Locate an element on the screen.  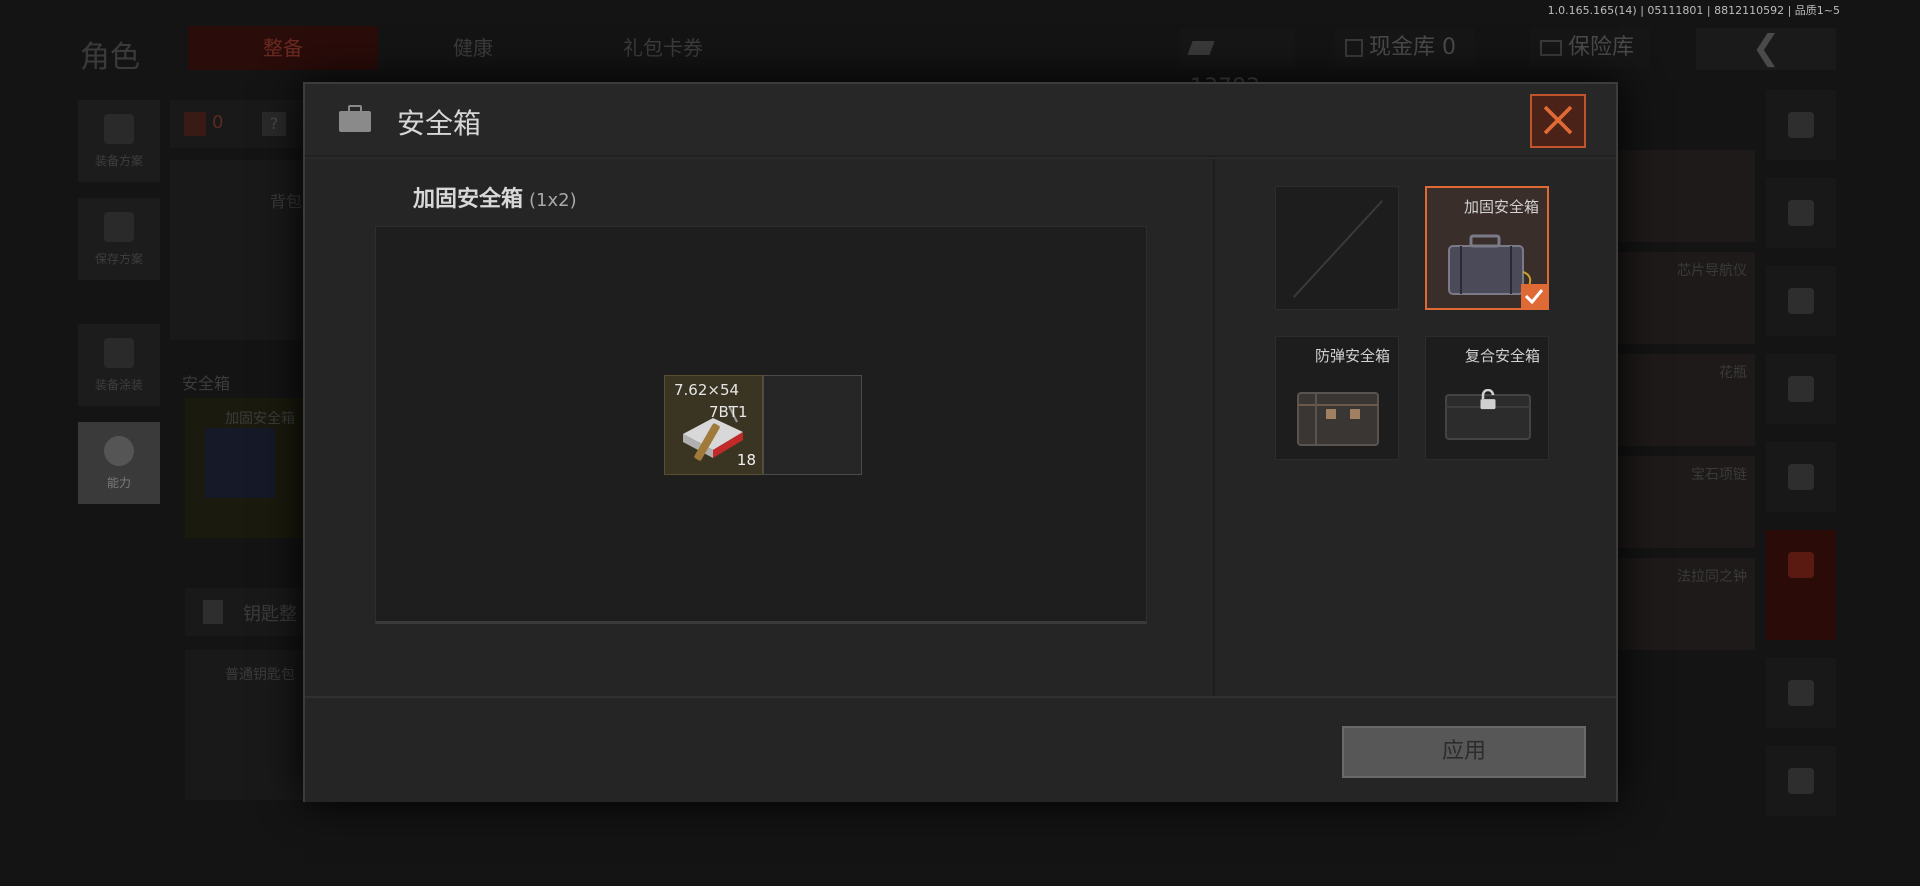
gear-count: 0 is located at coordinates (218, 122).